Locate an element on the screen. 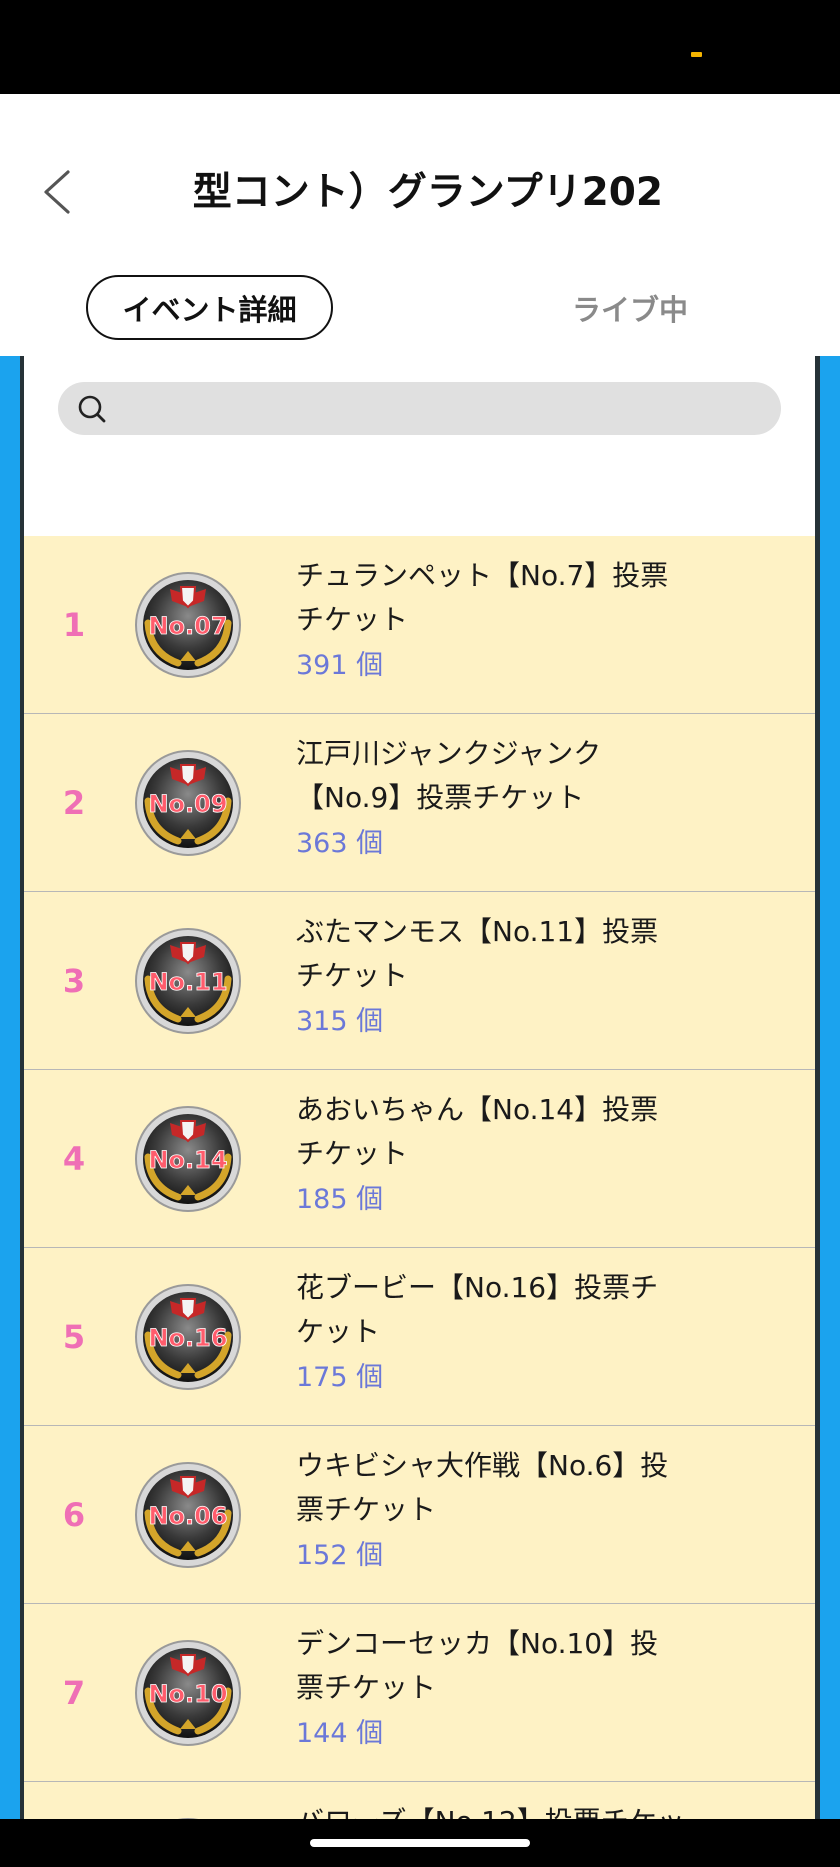 Image resolution: width=840 pixels, height=1867 pixels. home-indicator is located at coordinates (420, 1843).